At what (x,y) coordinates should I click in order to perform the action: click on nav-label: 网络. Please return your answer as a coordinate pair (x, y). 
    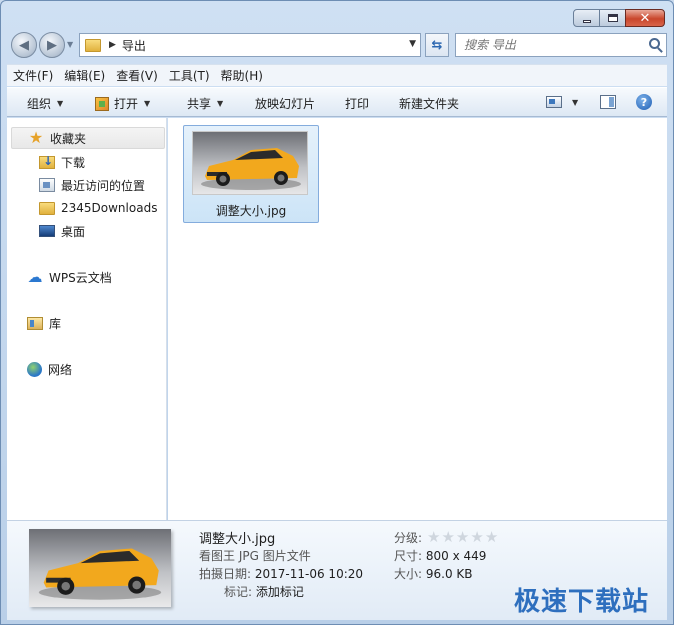
    Looking at the image, I should click on (60, 369).